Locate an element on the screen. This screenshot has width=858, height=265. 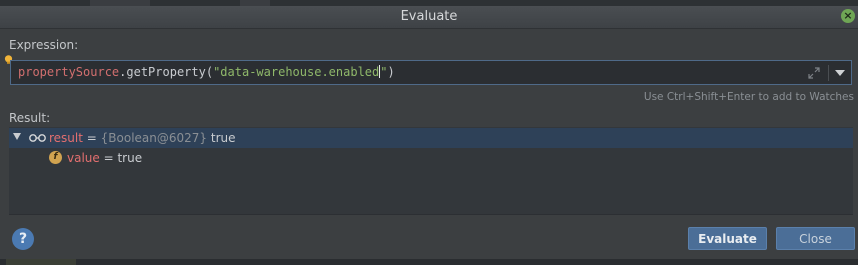
watches-hint: Use Ctrl+Shift+Enter to add to Watches is located at coordinates (748, 97).